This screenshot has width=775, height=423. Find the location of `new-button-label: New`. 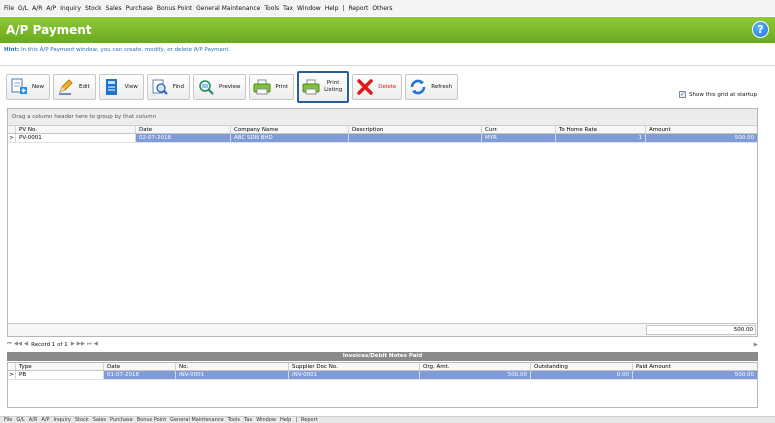

new-button-label: New is located at coordinates (38, 86).